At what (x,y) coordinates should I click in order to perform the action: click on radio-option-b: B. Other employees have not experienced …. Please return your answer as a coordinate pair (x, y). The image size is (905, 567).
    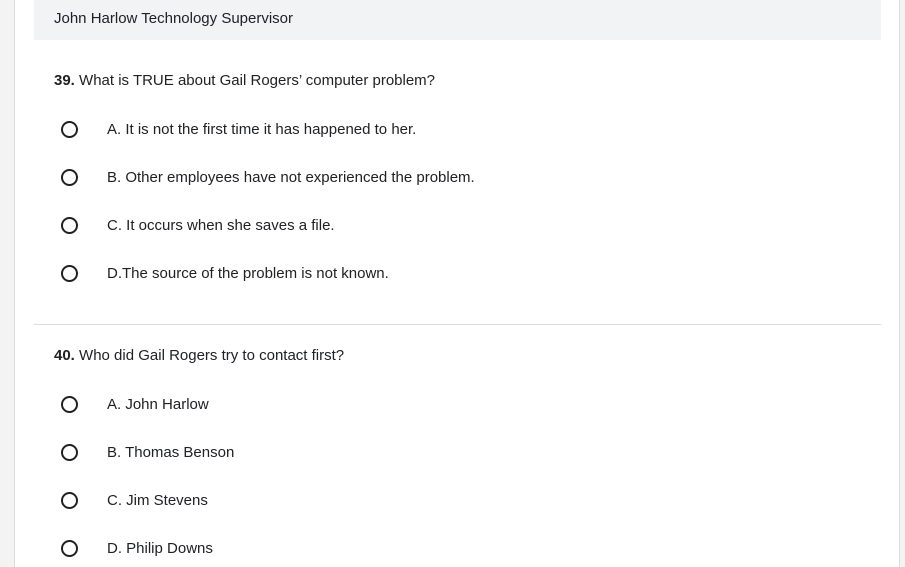
    Looking at the image, I should click on (464, 177).